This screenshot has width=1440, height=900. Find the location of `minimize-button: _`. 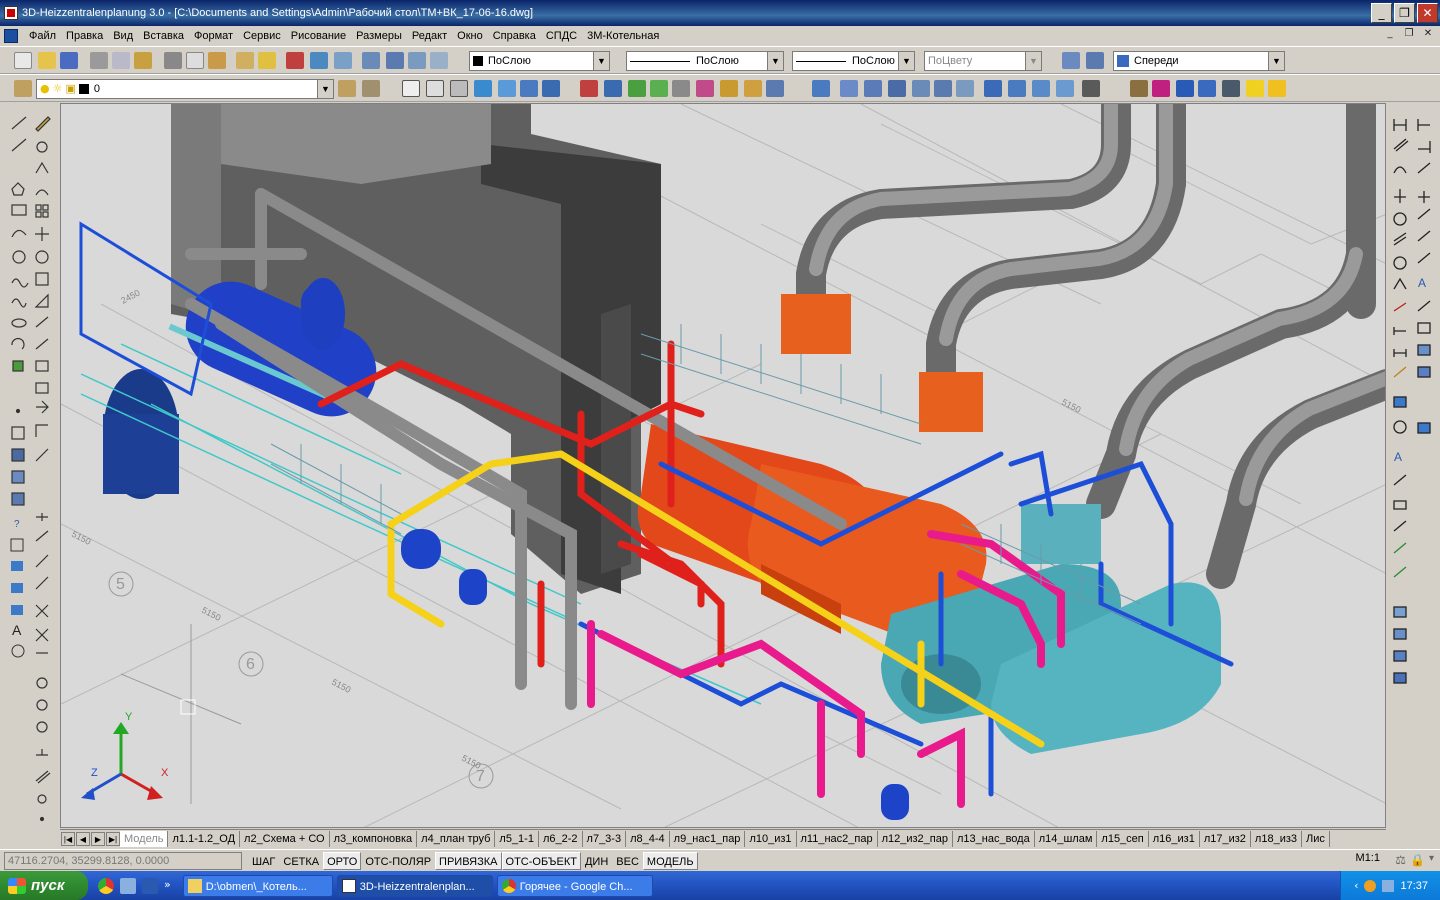

minimize-button: _ is located at coordinates (1381, 13).